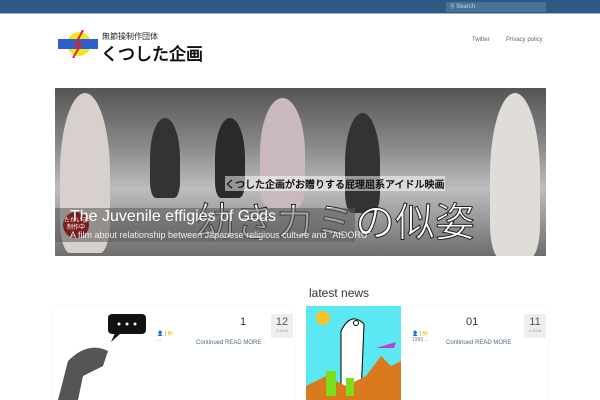 Image resolution: width=600 pixels, height=400 pixels. What do you see at coordinates (524, 40) in the screenshot?
I see `nav-privacy-policy: Privacy policy` at bounding box center [524, 40].